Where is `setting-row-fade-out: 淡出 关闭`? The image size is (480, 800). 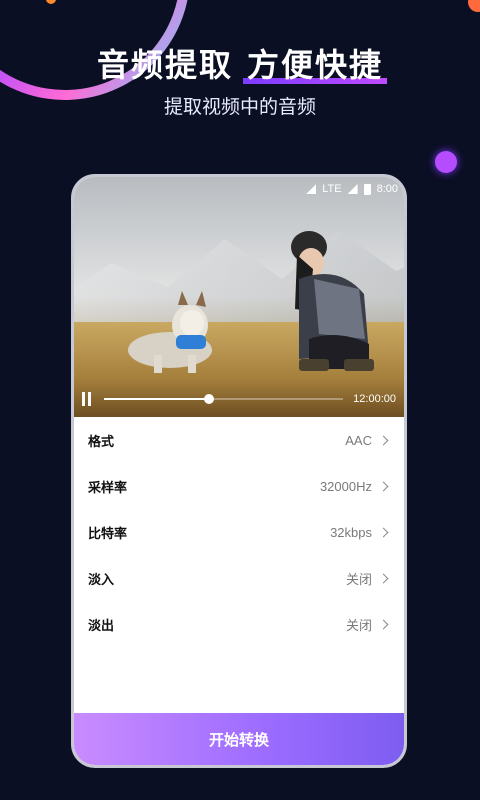 setting-row-fade-out: 淡出 关闭 is located at coordinates (239, 624).